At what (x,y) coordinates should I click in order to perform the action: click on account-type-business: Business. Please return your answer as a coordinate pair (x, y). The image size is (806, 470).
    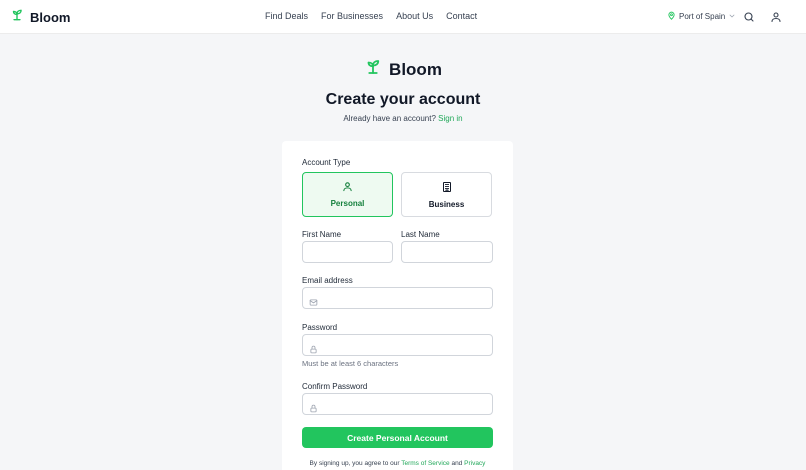
    Looking at the image, I should click on (446, 194).